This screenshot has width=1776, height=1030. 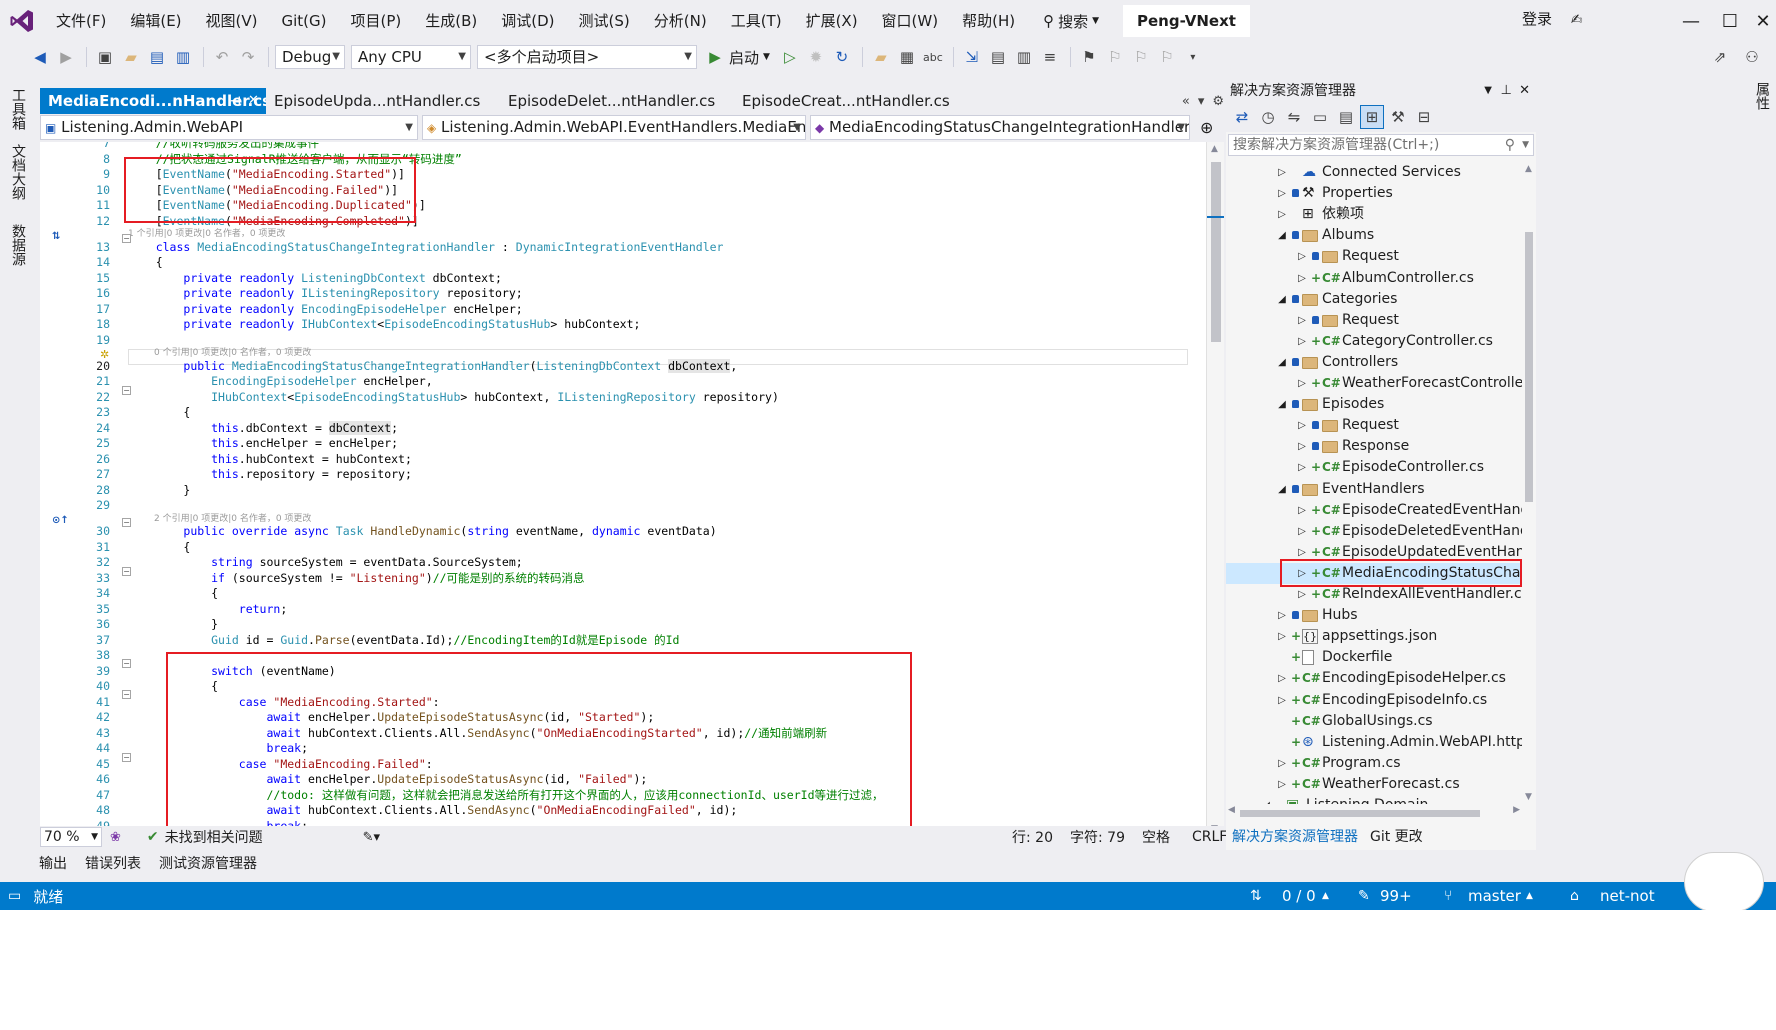 I want to click on tab-settings-icon: ⚙, so click(x=1218, y=101).